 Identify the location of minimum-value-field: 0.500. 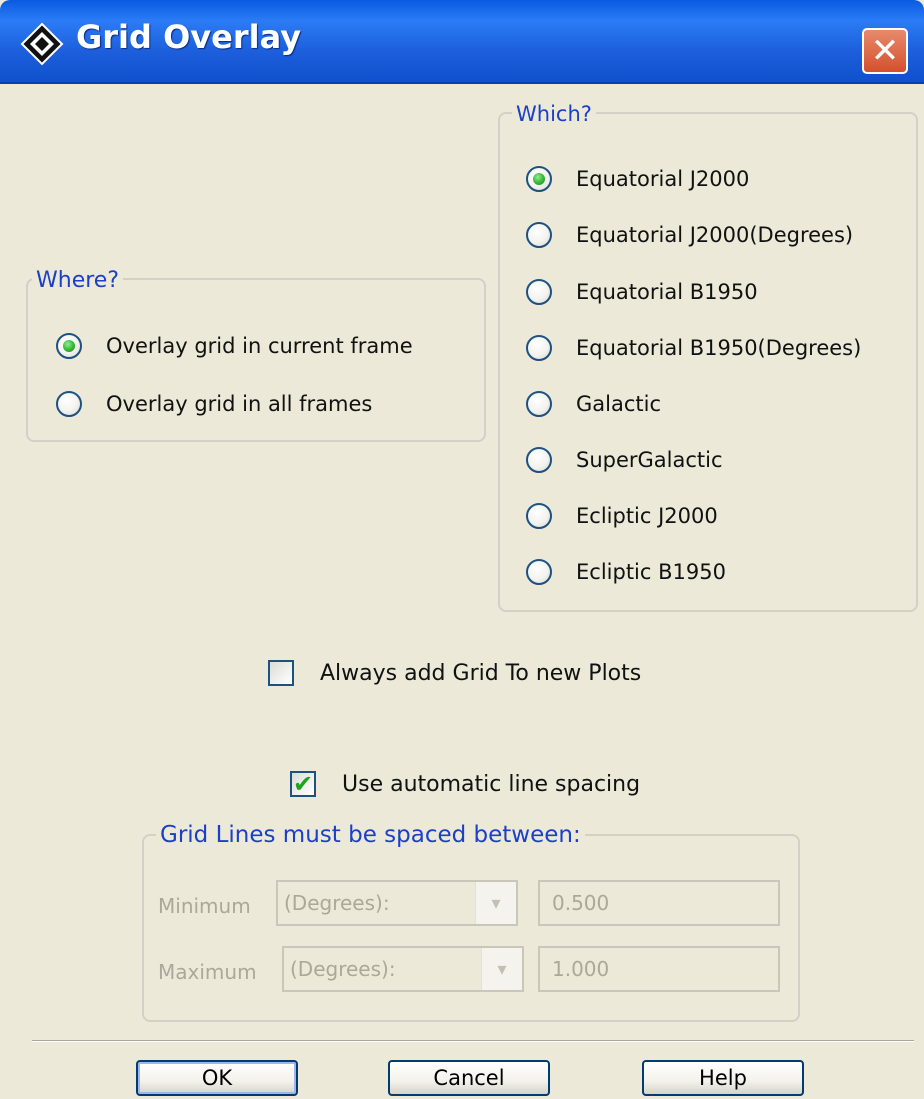
(659, 903).